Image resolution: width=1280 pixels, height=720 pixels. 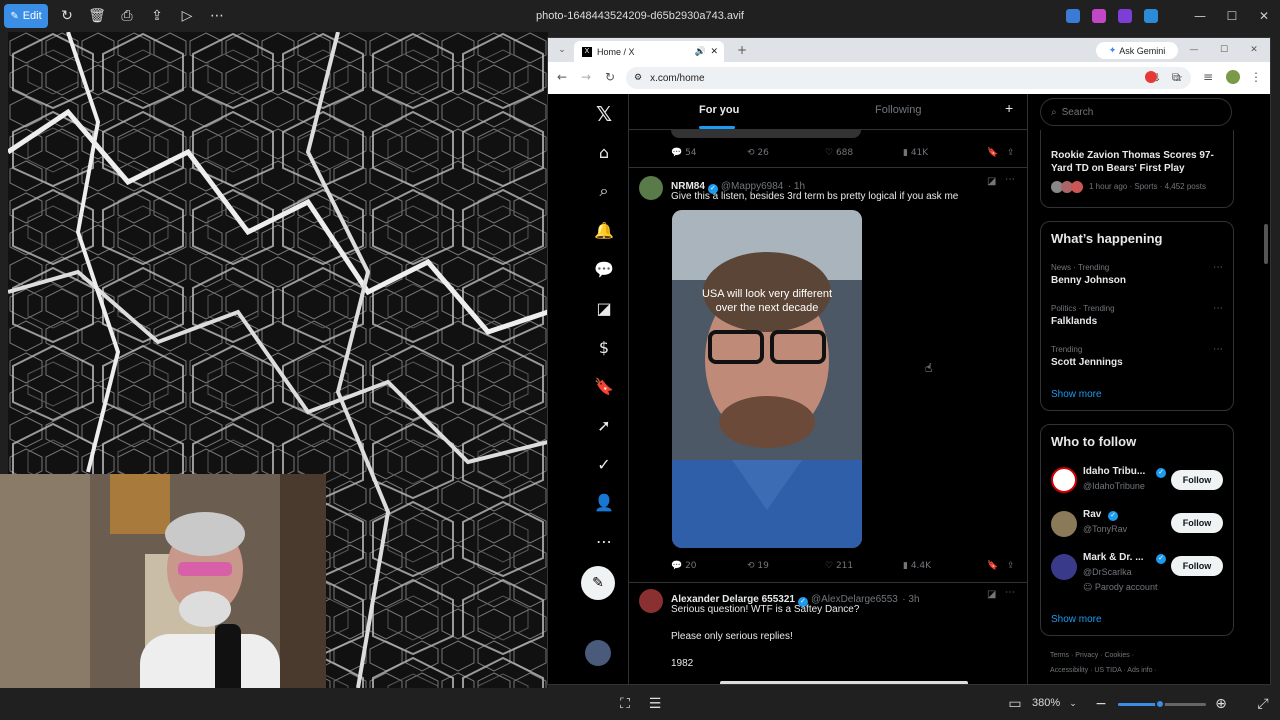 What do you see at coordinates (1088, 280) in the screenshot?
I see `trend-item: Benny Johnson` at bounding box center [1088, 280].